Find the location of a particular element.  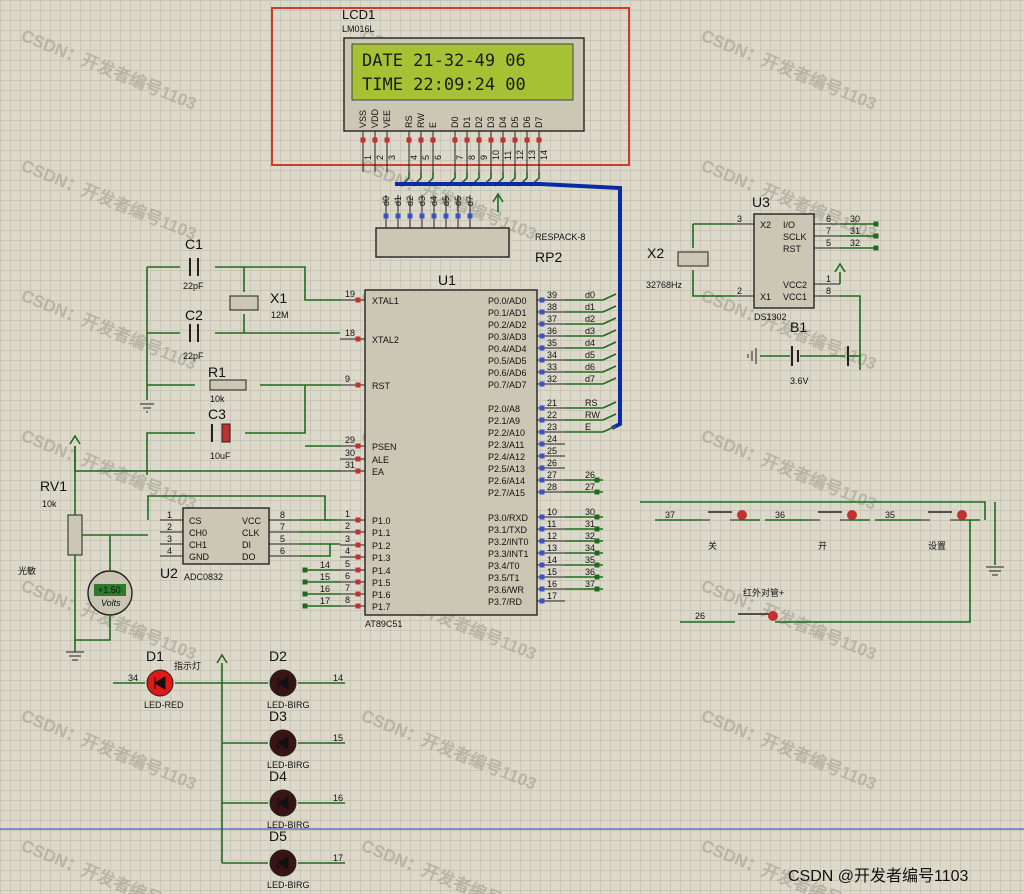

rp2-model: RESPACK-8 is located at coordinates (560, 237).